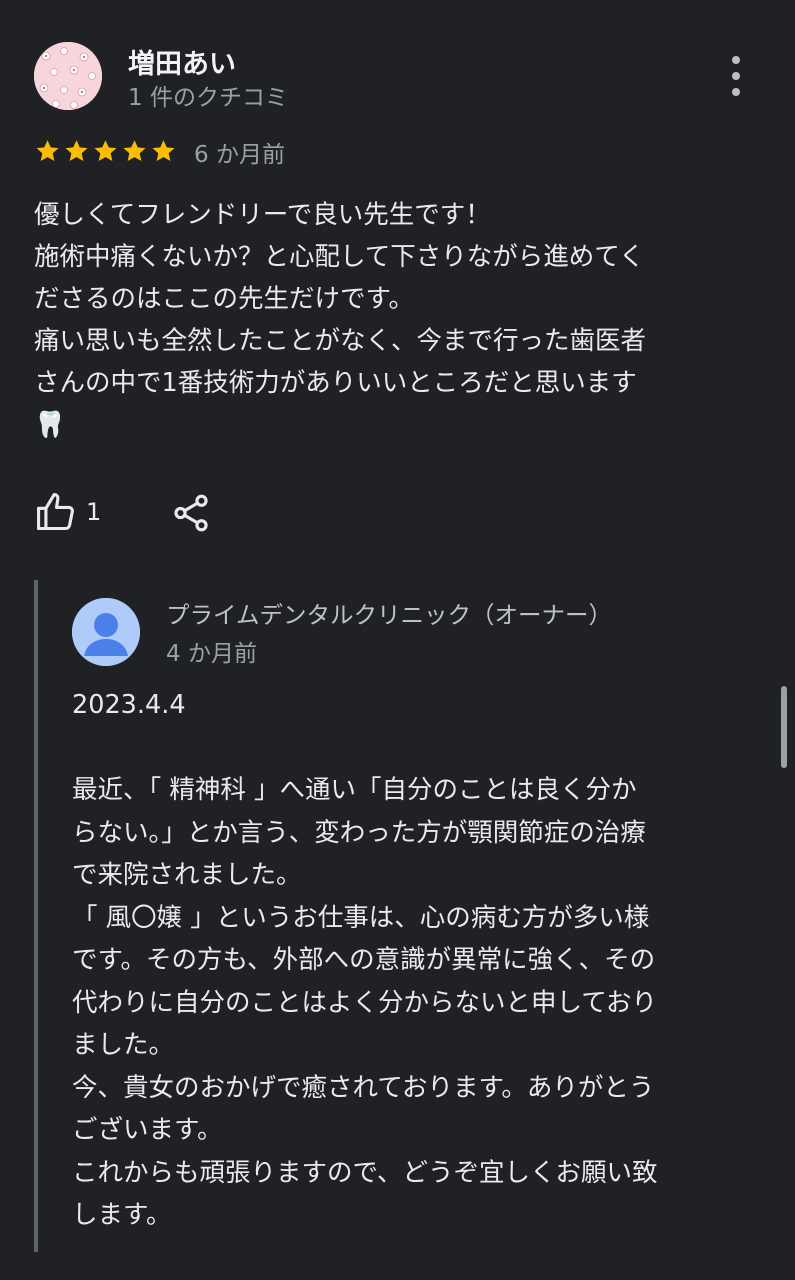  I want to click on share-button, so click(191, 513).